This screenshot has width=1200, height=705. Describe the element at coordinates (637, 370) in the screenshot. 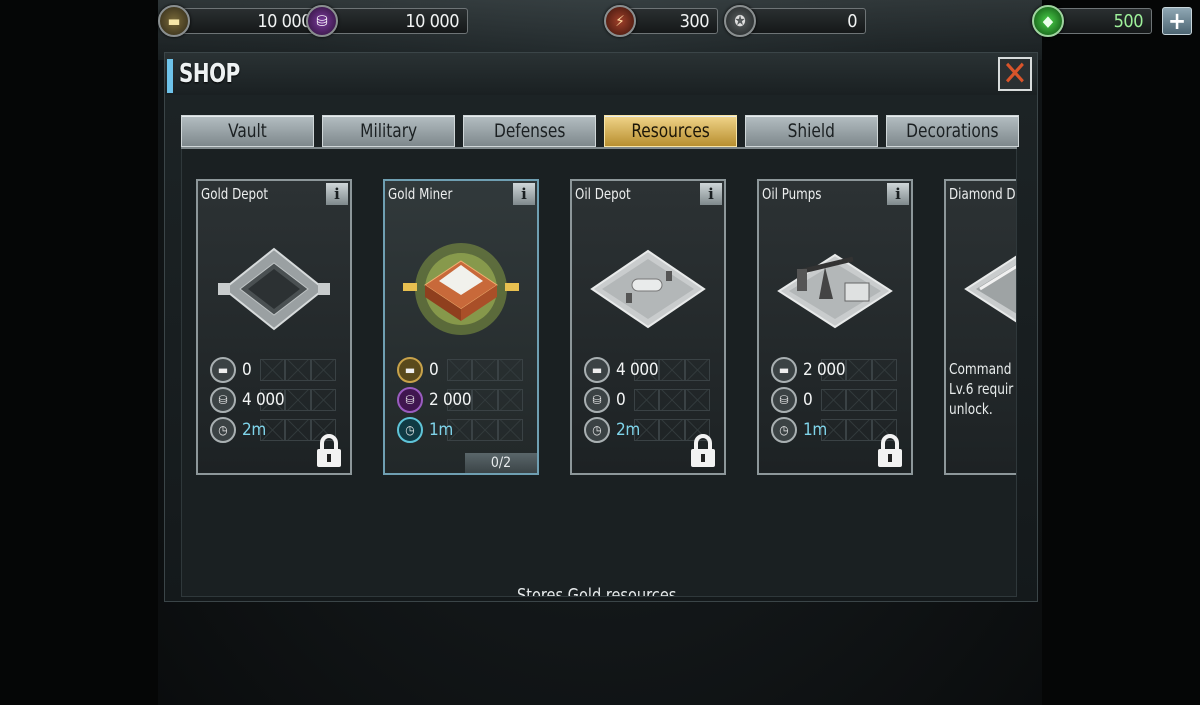

I see `gold-cost: 4 000` at that location.